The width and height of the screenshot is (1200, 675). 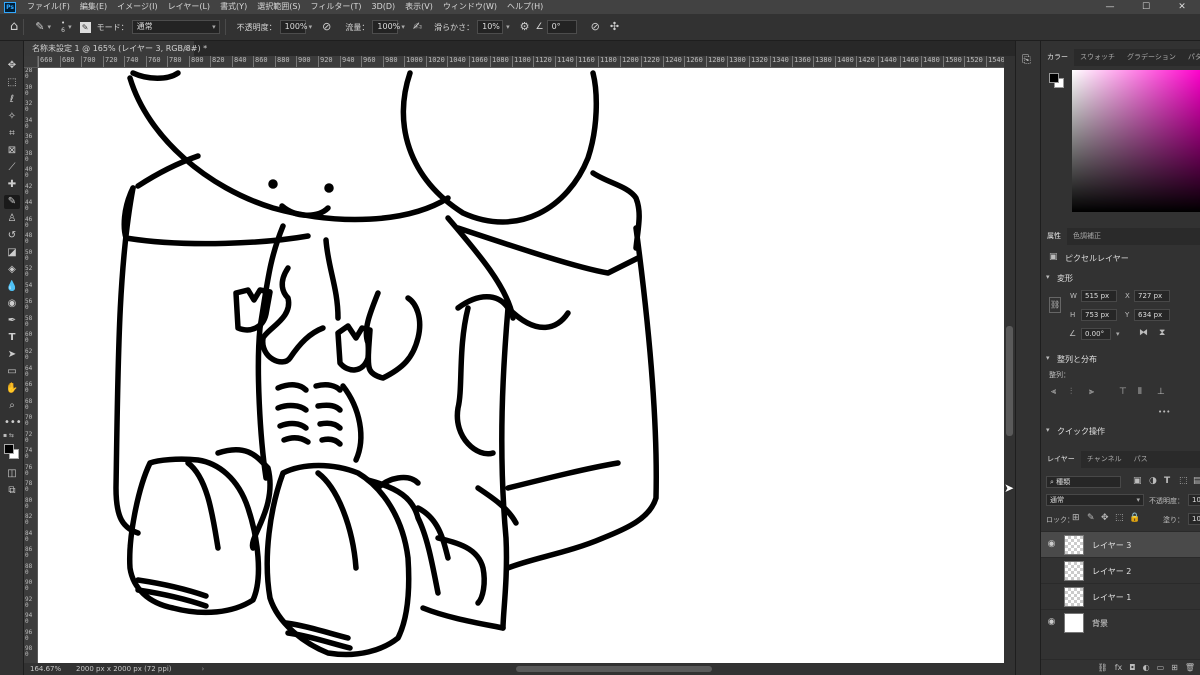 What do you see at coordinates (614, 27) in the screenshot?
I see `symmetry-icon: ✣` at bounding box center [614, 27].